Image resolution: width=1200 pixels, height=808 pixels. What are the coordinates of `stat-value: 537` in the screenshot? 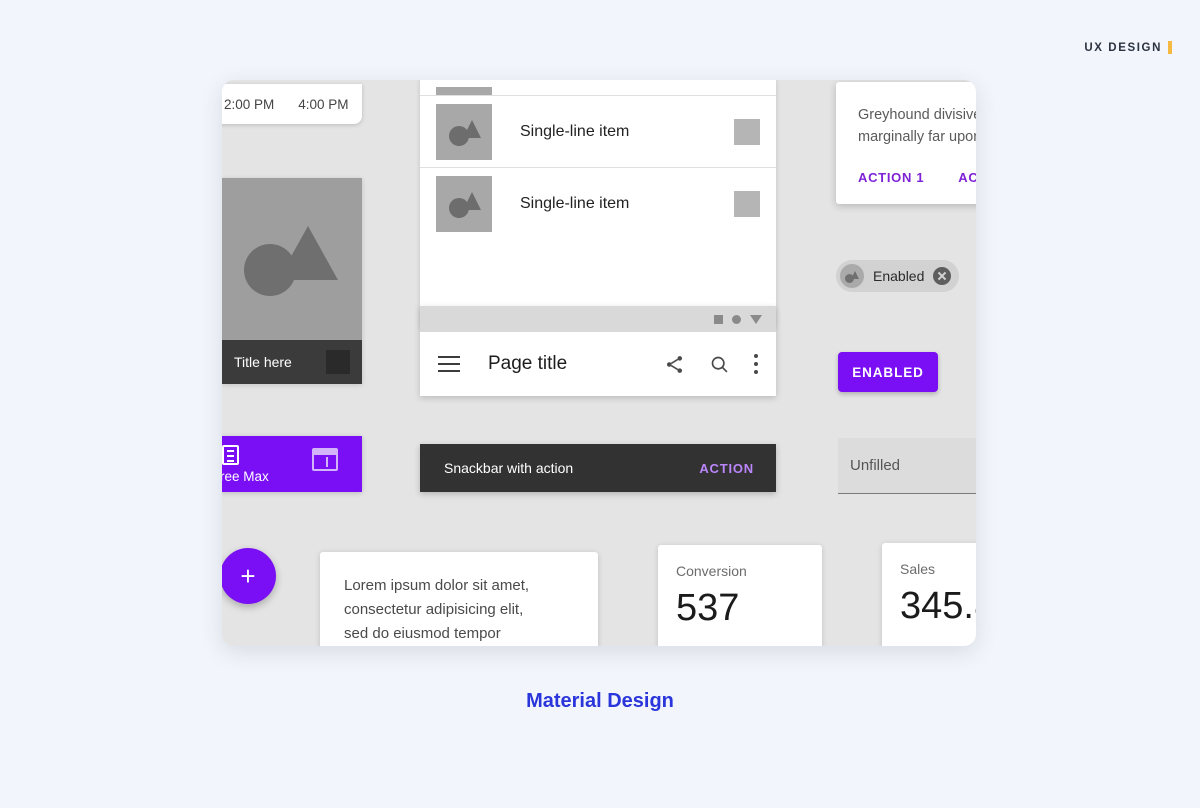 It's located at (708, 608).